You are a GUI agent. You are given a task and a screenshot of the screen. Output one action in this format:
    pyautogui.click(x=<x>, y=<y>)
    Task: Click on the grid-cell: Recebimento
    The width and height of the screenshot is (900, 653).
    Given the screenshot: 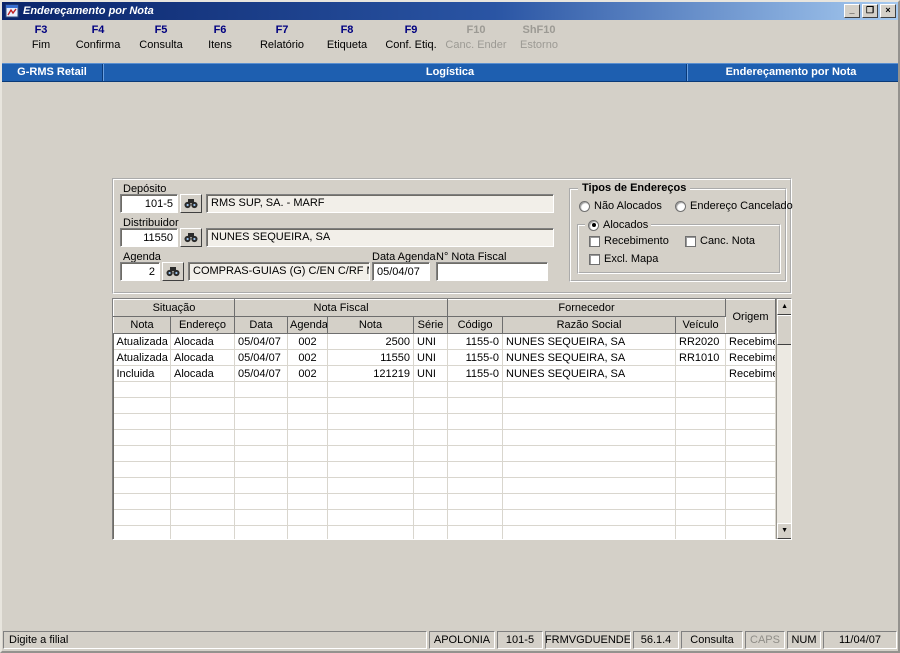 What is the action you would take?
    pyautogui.click(x=751, y=373)
    